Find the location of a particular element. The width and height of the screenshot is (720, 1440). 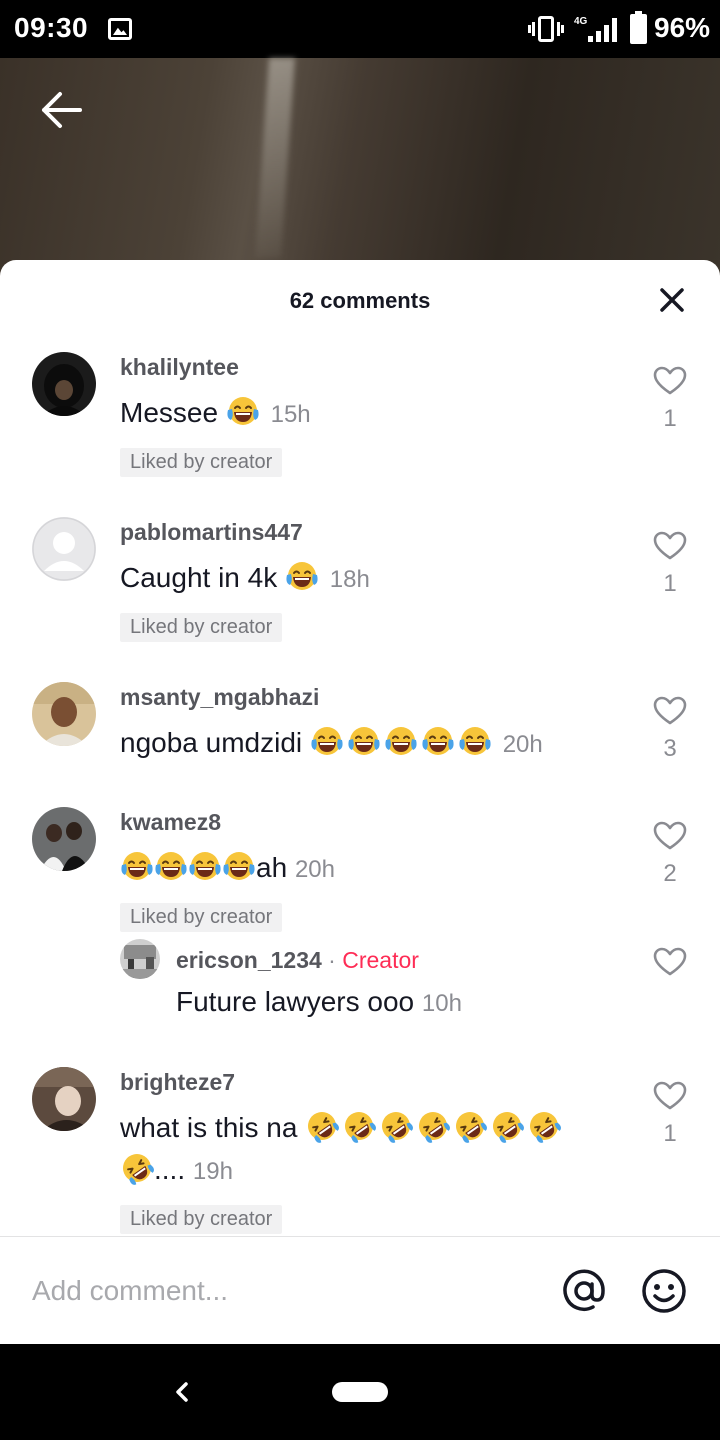

like-button is located at coordinates (670, 964).